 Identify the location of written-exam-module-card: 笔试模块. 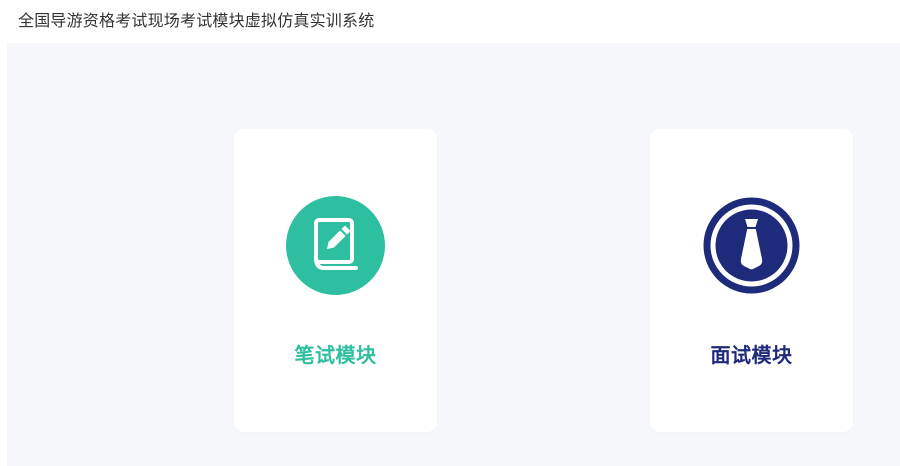
(335, 280).